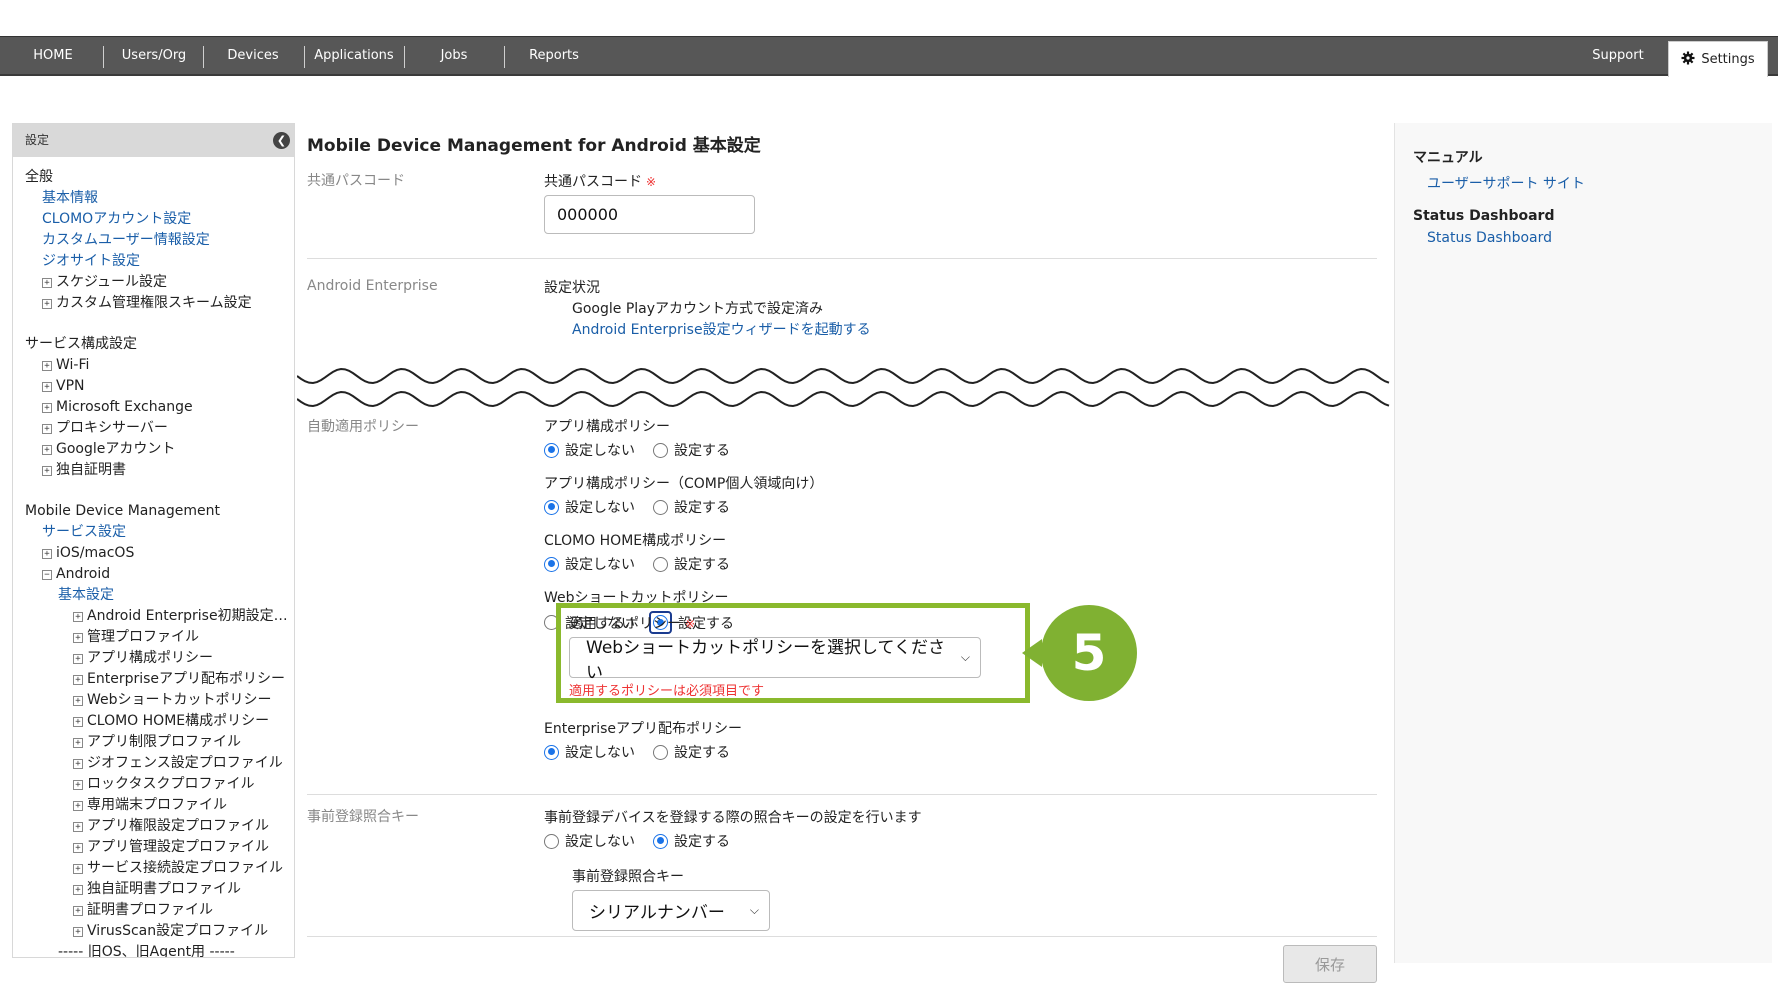 The height and width of the screenshot is (1000, 1778). Describe the element at coordinates (159, 889) in the screenshot. I see `sidebar-item-android-sub: + 独自証明書プロファイル` at that location.